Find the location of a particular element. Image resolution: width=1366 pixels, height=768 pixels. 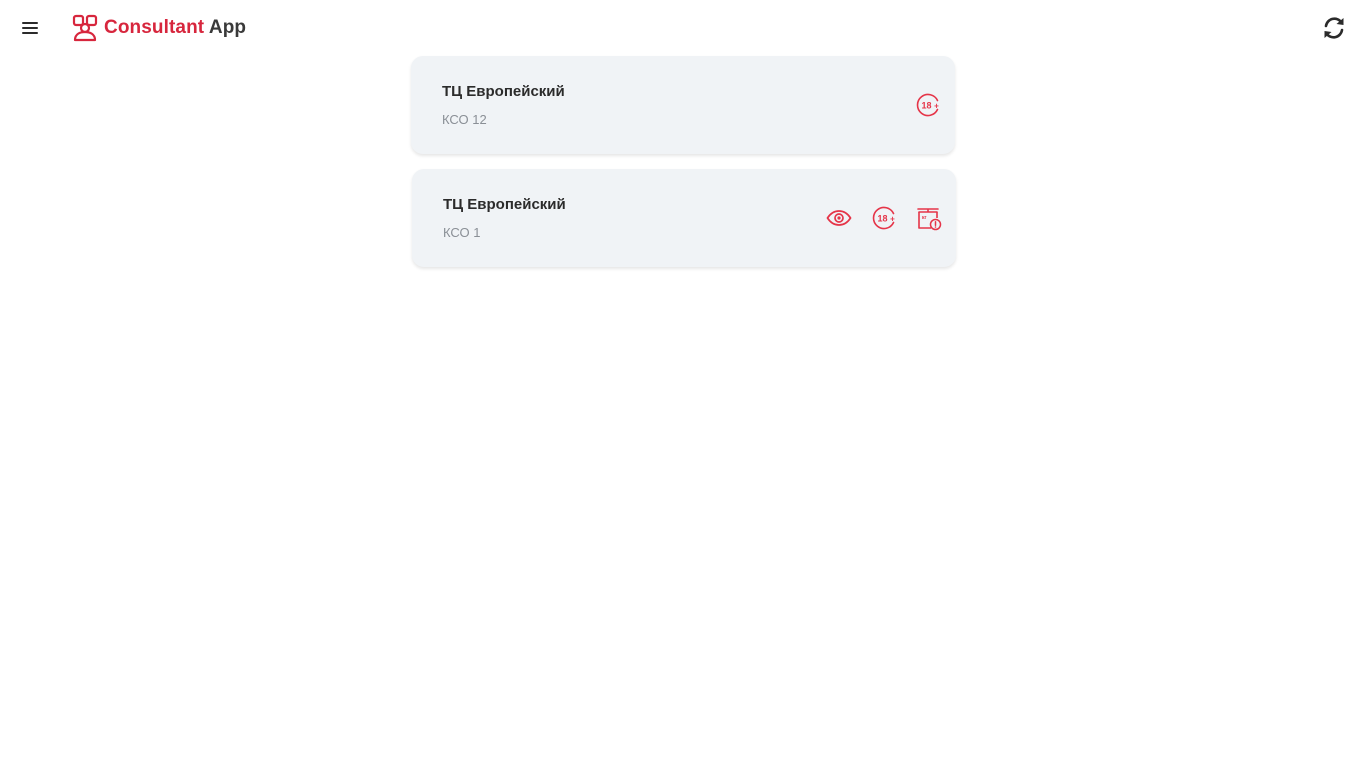

refresh-button is located at coordinates (1334, 28).